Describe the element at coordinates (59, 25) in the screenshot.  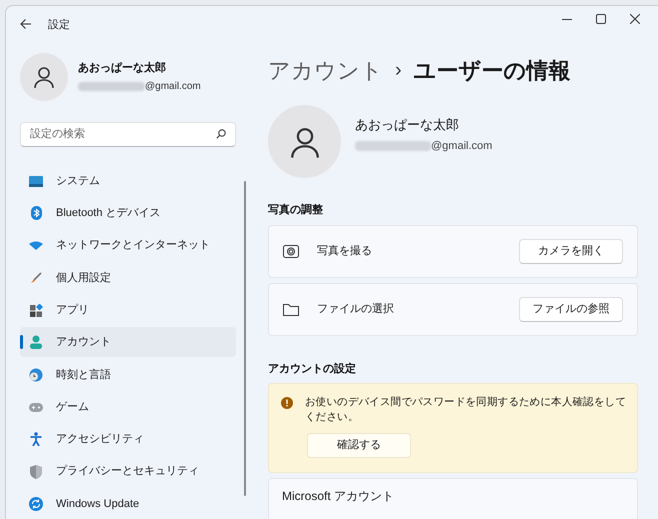
I see `window-title: 設定` at that location.